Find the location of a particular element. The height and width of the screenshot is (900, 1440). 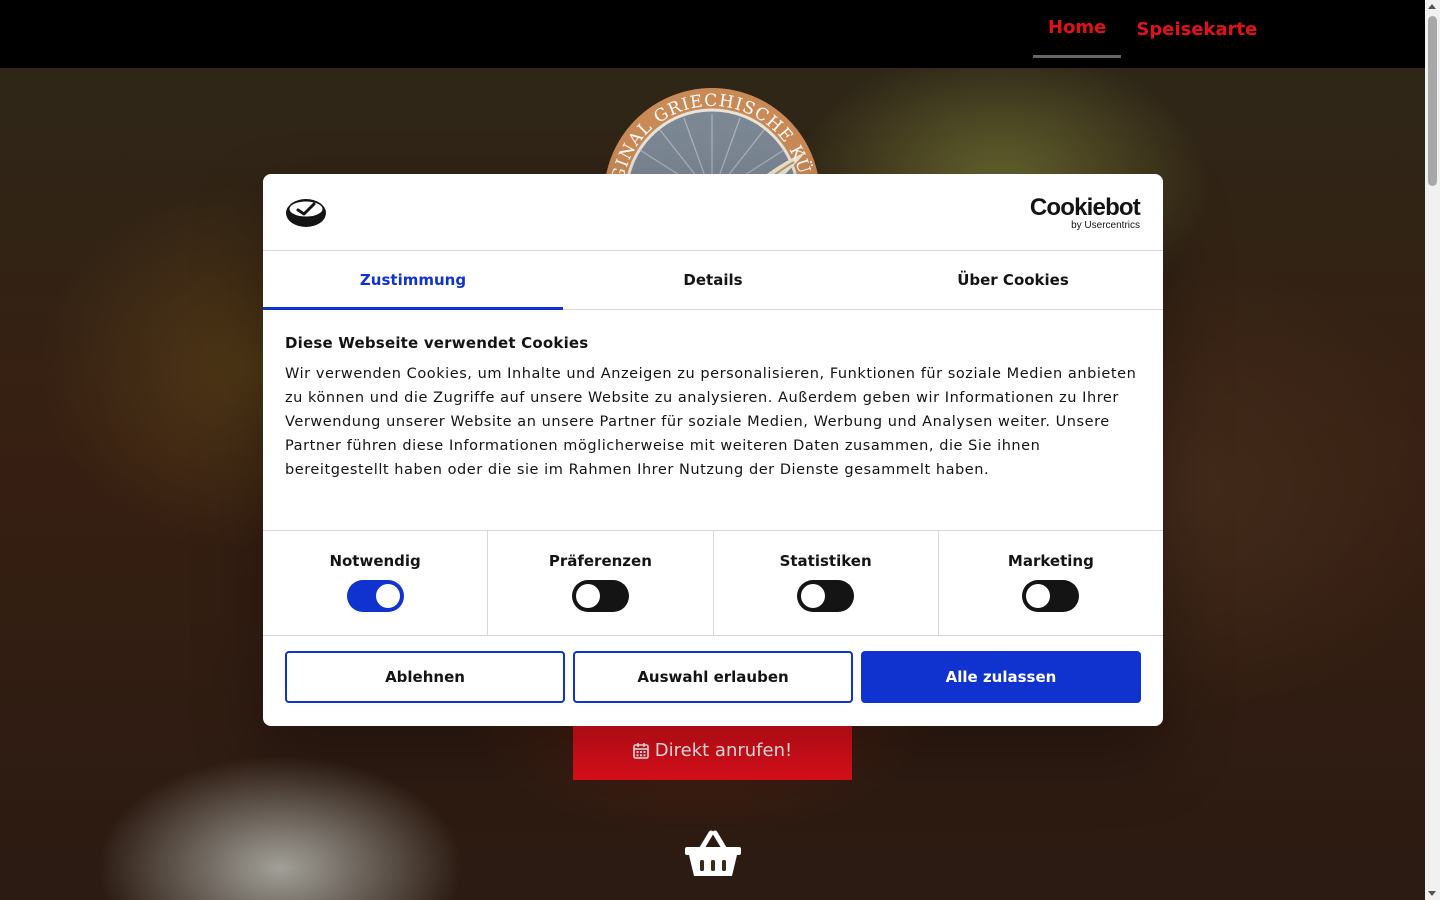

dialog-tabs: Zustimmung Details Über Cookies is located at coordinates (713, 280).